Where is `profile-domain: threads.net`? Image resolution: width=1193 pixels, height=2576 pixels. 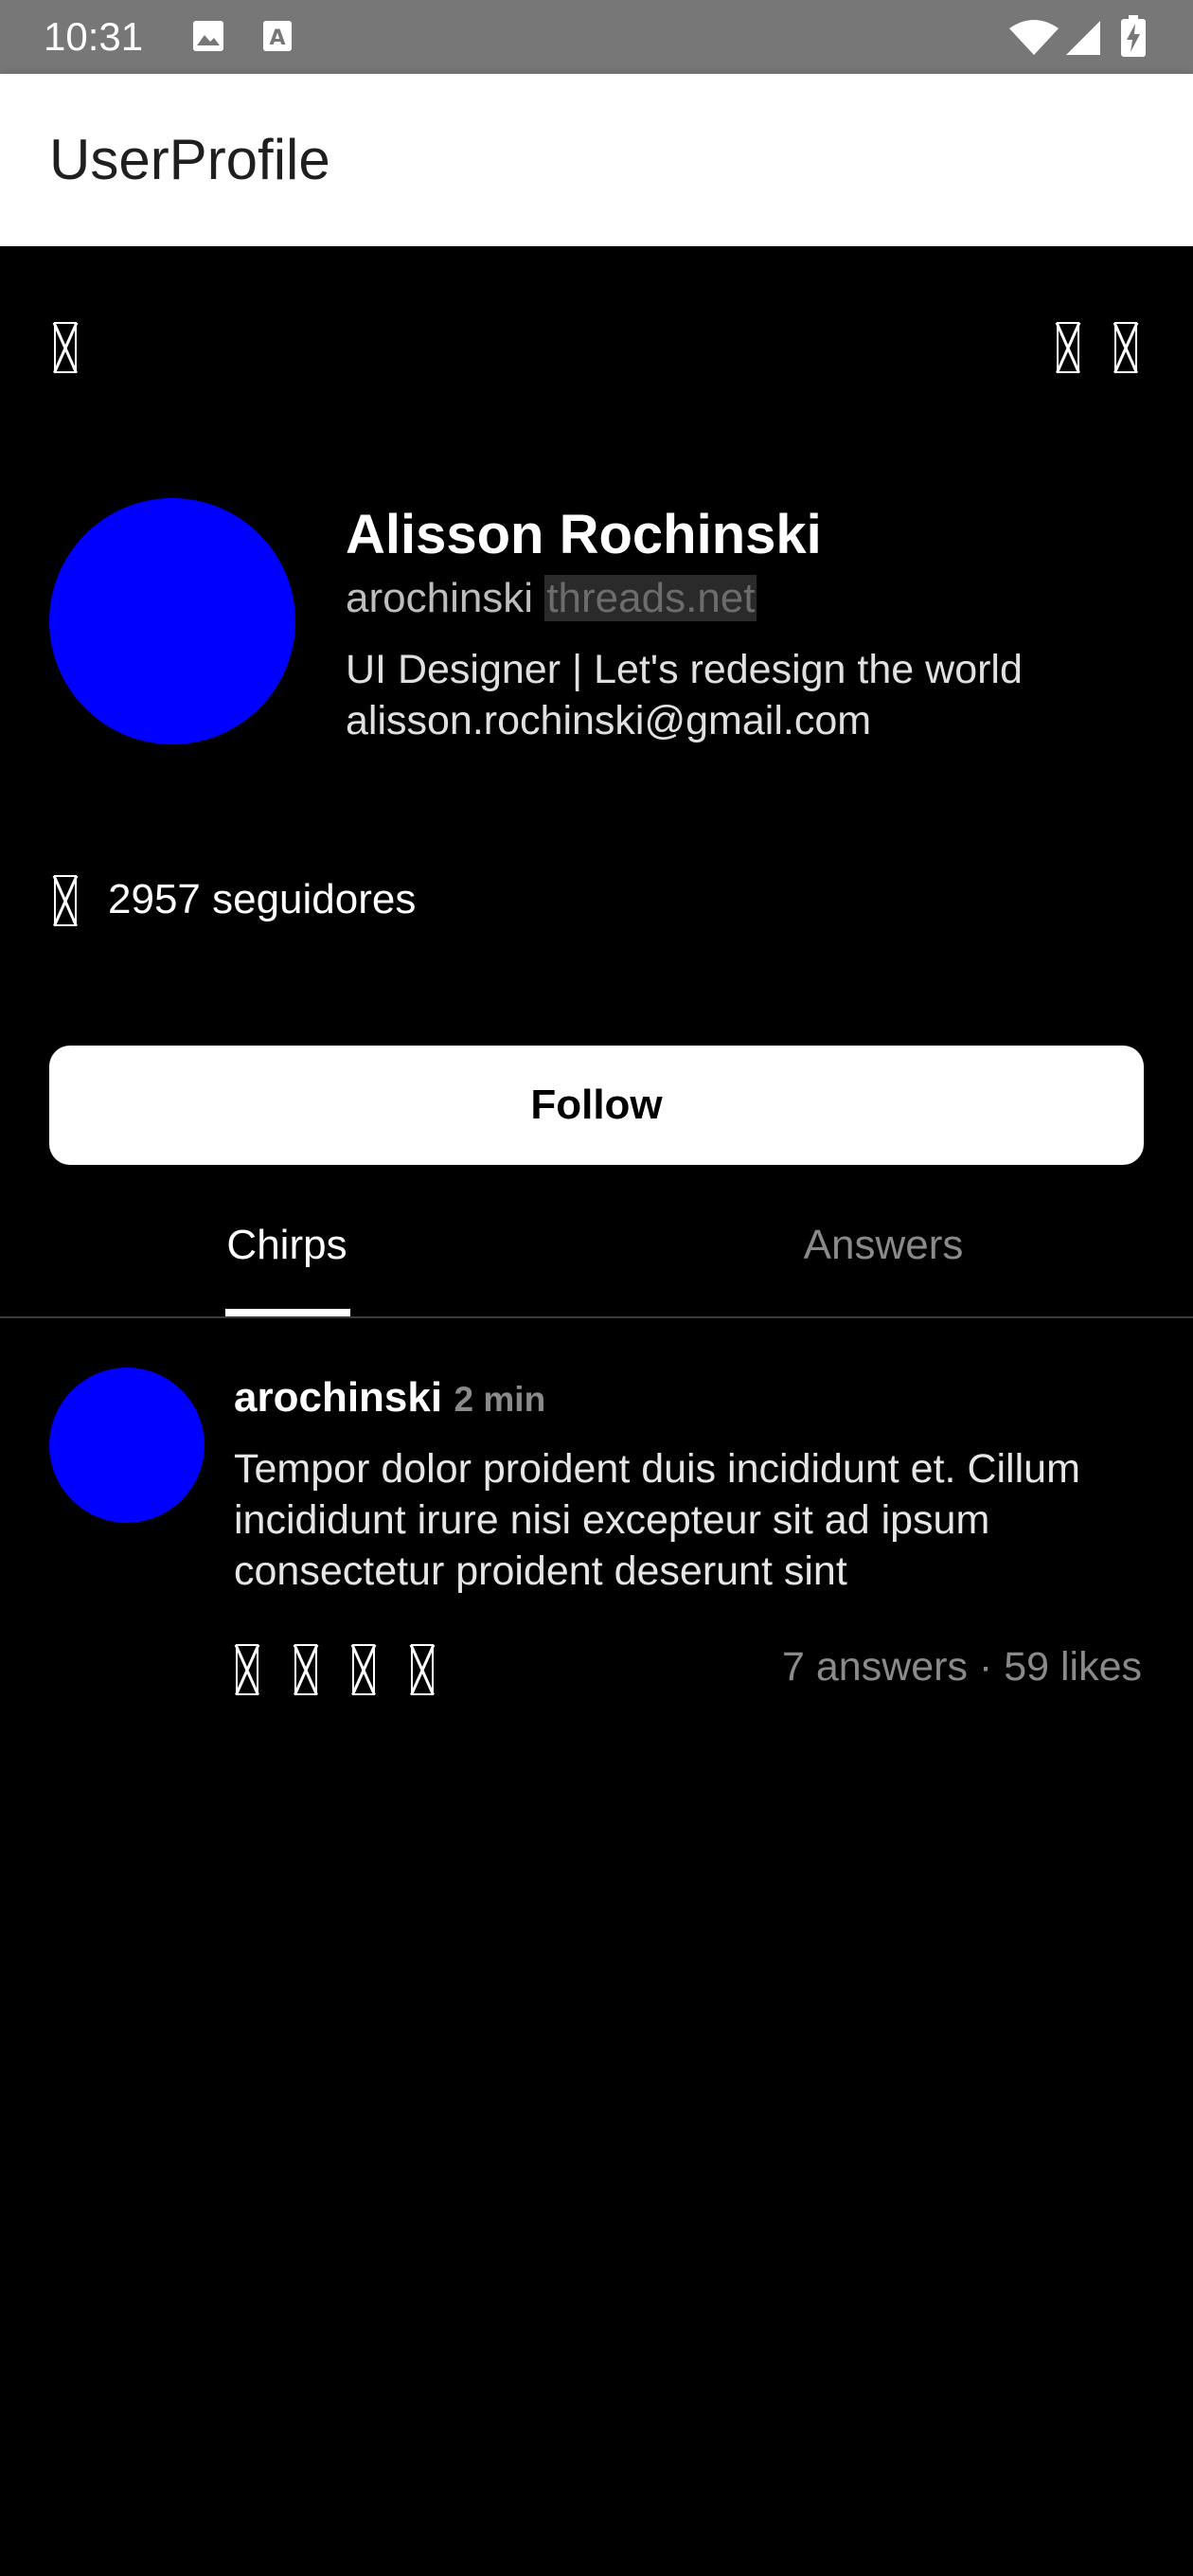
profile-domain: threads.net is located at coordinates (650, 598).